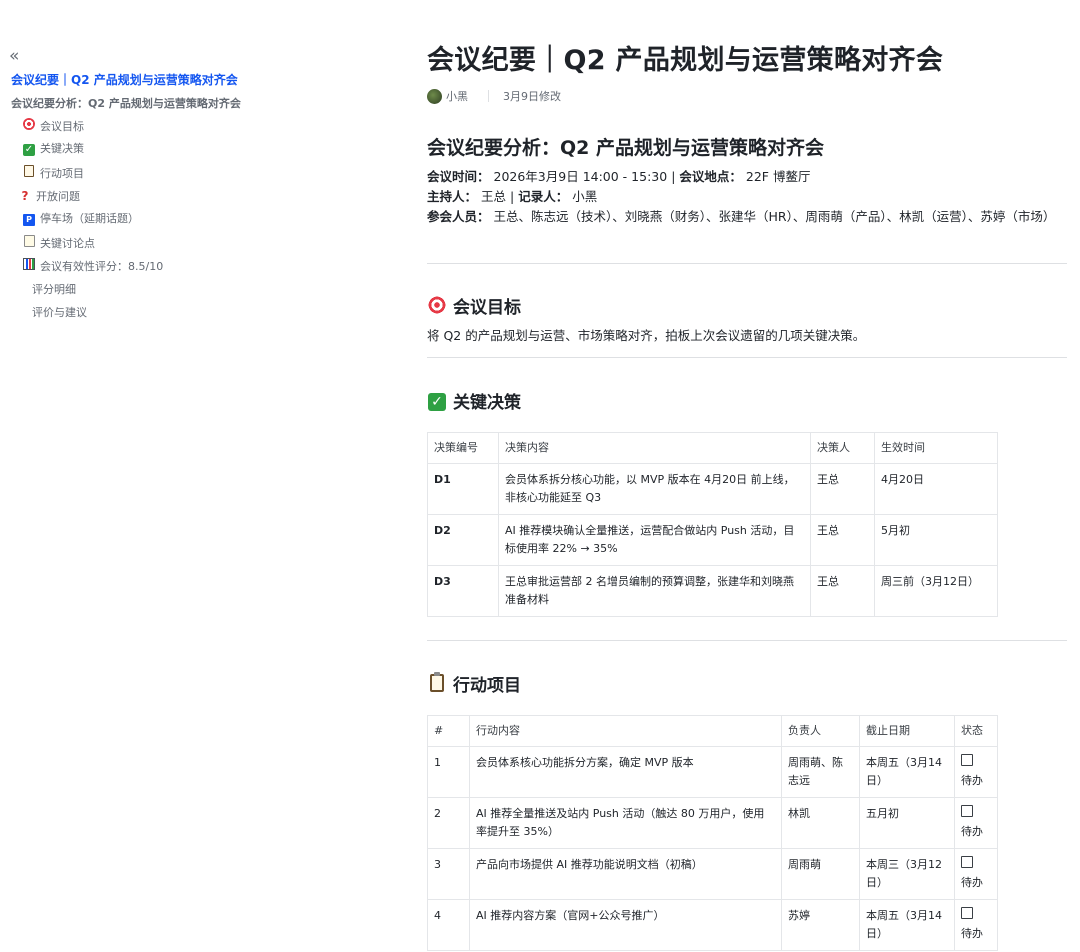 This screenshot has width=1080, height=952. What do you see at coordinates (625, 925) in the screenshot?
I see `action-content: AI 推荐内容方案（官网+公众号推广）` at bounding box center [625, 925].